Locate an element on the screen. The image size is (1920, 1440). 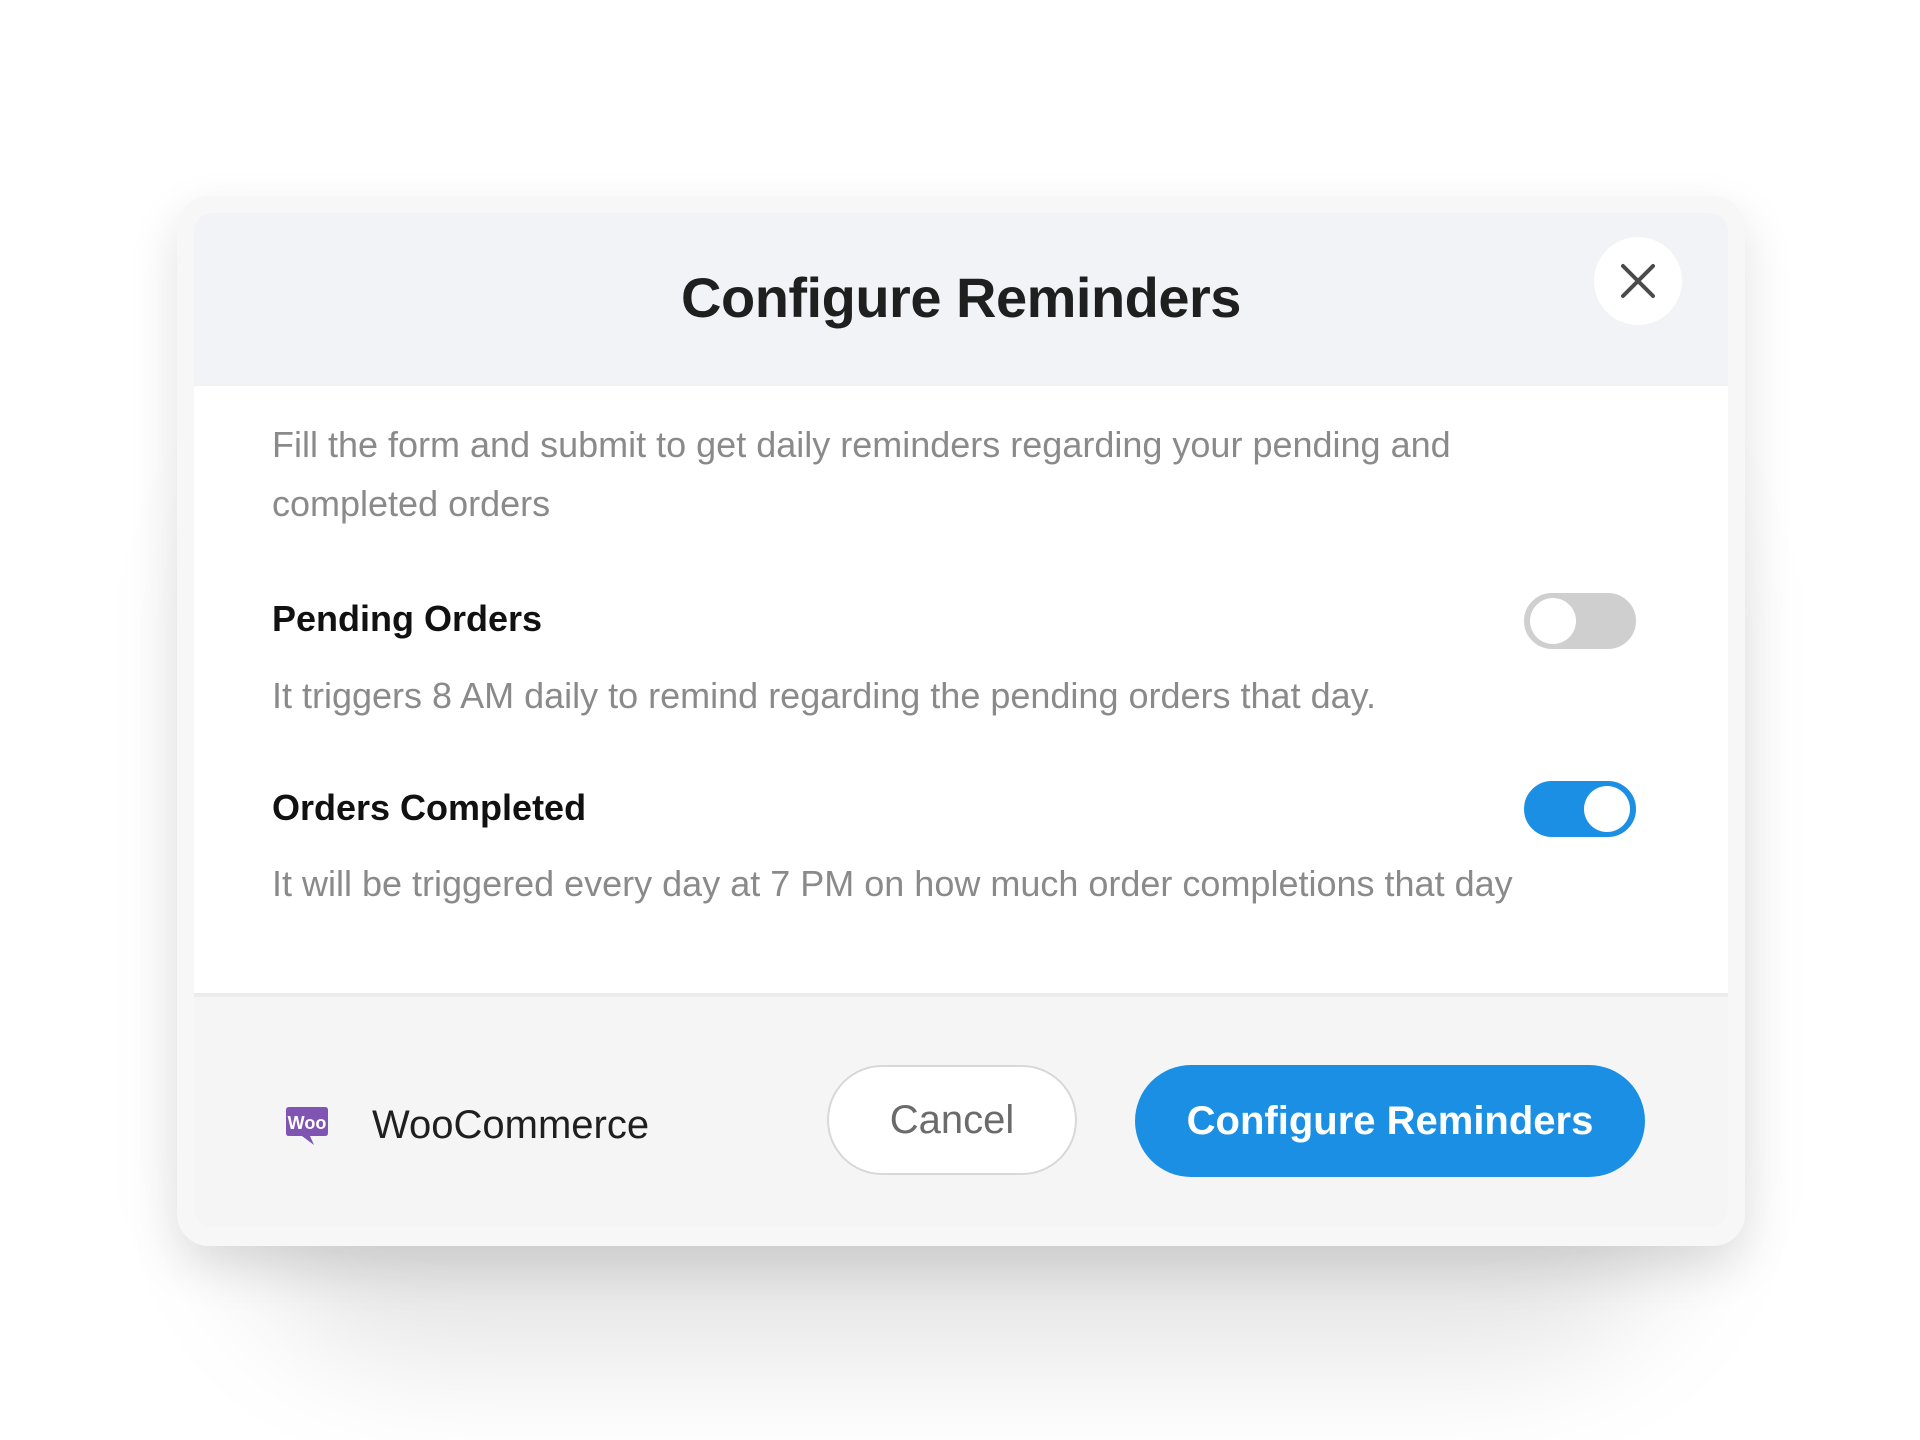
cancel-button: Cancel is located at coordinates (952, 1120).